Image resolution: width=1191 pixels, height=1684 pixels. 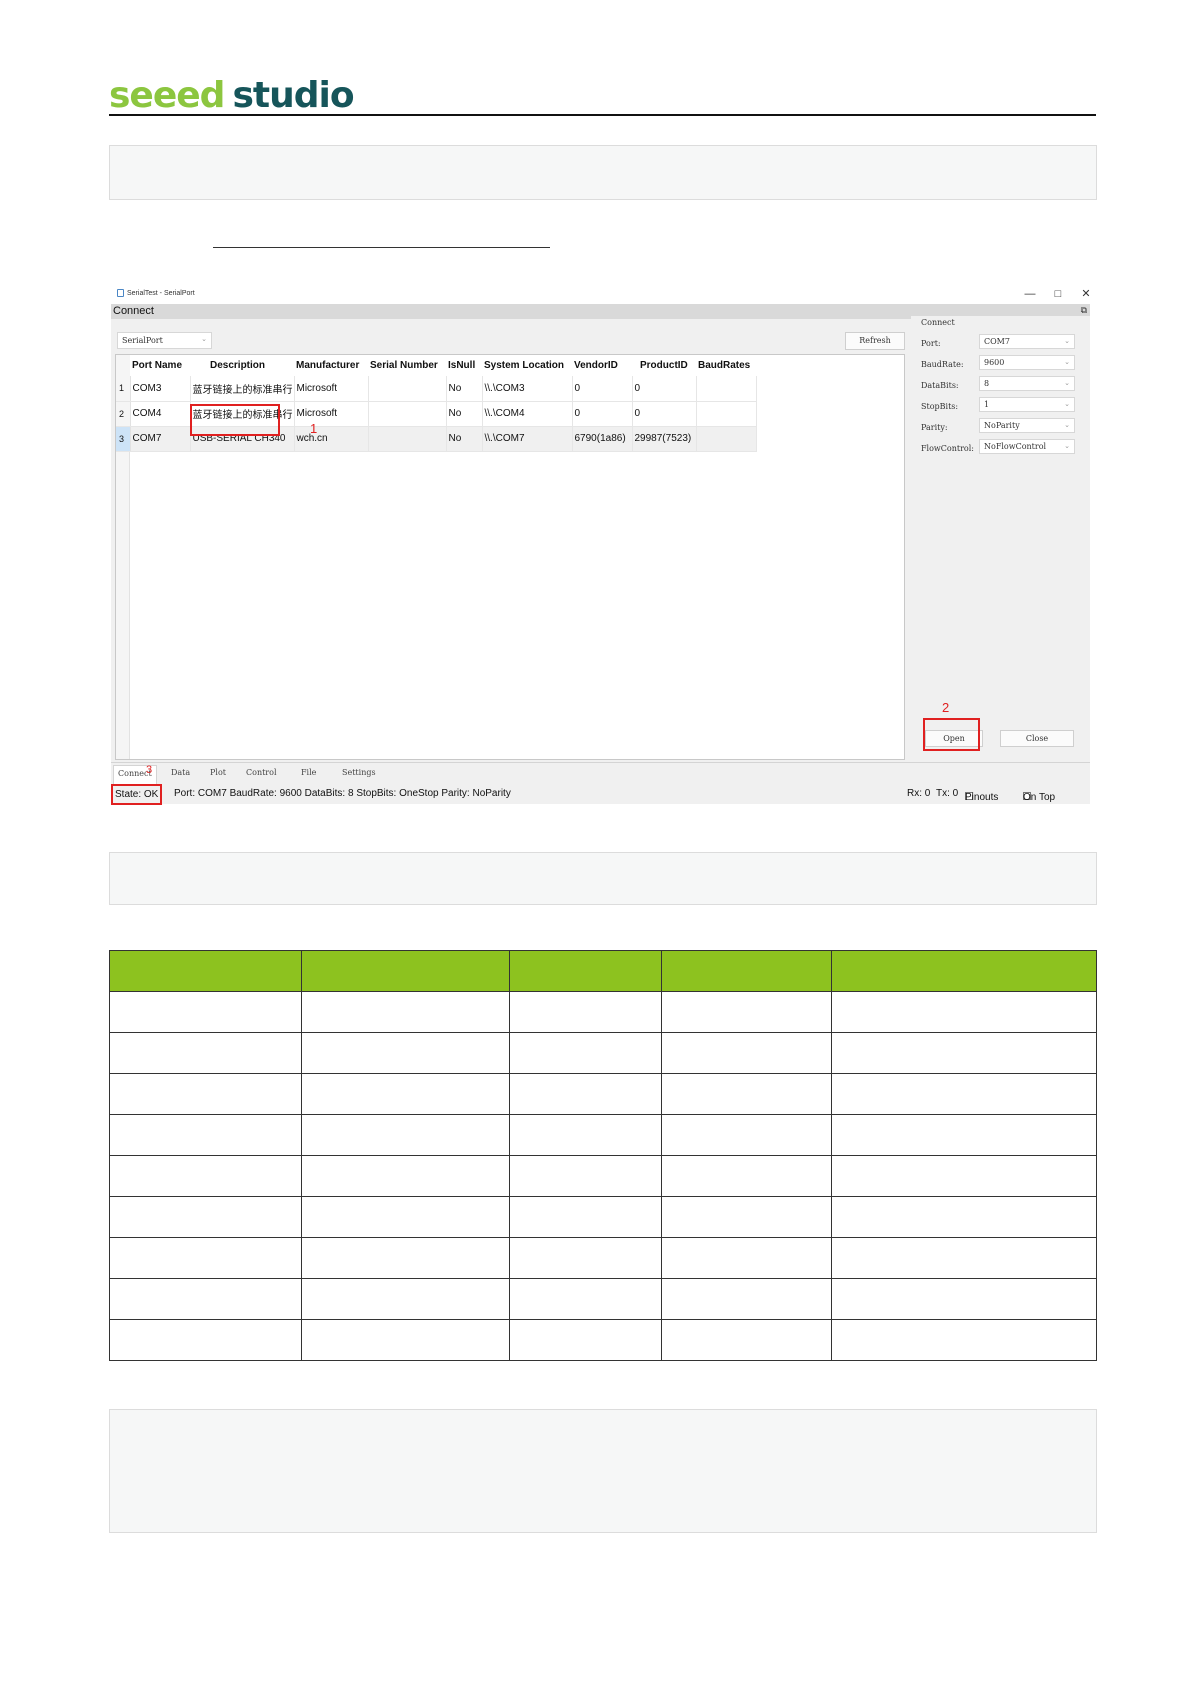 What do you see at coordinates (601, 294) in the screenshot?
I see `app-titlebar: SerialTest - SerialPort — □ ✕` at bounding box center [601, 294].